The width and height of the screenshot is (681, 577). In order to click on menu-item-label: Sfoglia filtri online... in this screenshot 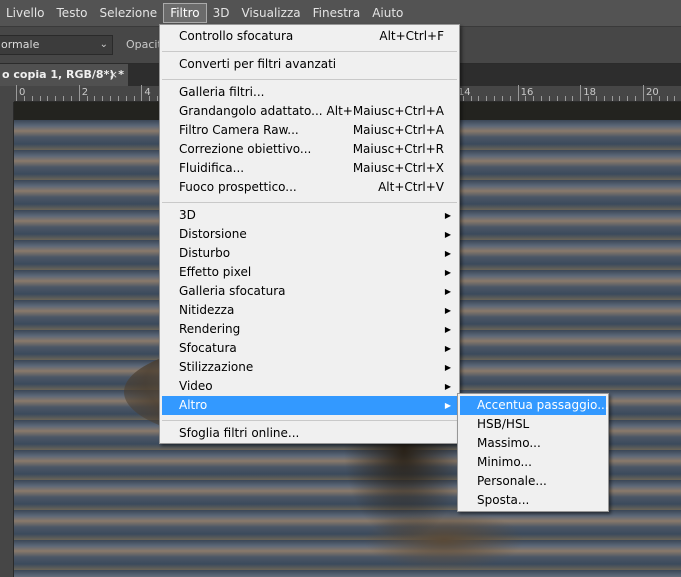, I will do `click(239, 433)`.